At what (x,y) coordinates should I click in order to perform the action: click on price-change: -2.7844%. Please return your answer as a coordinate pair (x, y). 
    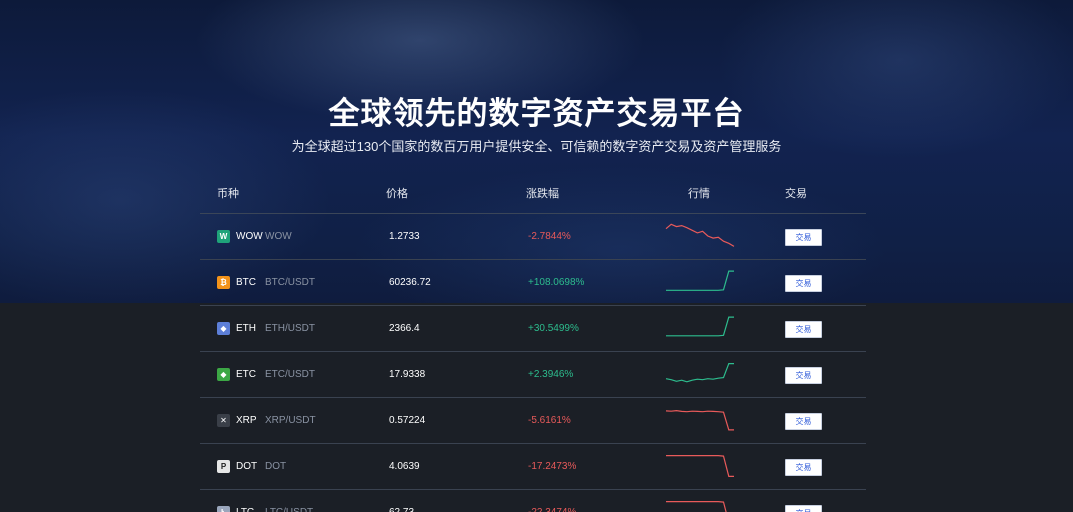
    Looking at the image, I should click on (549, 236).